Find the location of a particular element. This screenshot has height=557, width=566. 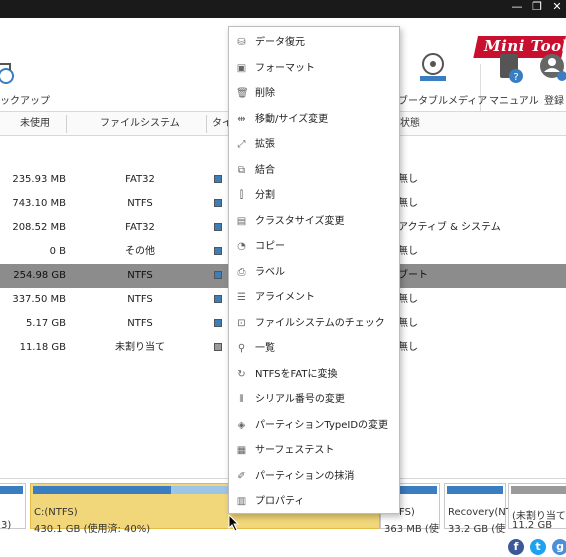

check-fs-icon: ⊡ is located at coordinates (241, 323).